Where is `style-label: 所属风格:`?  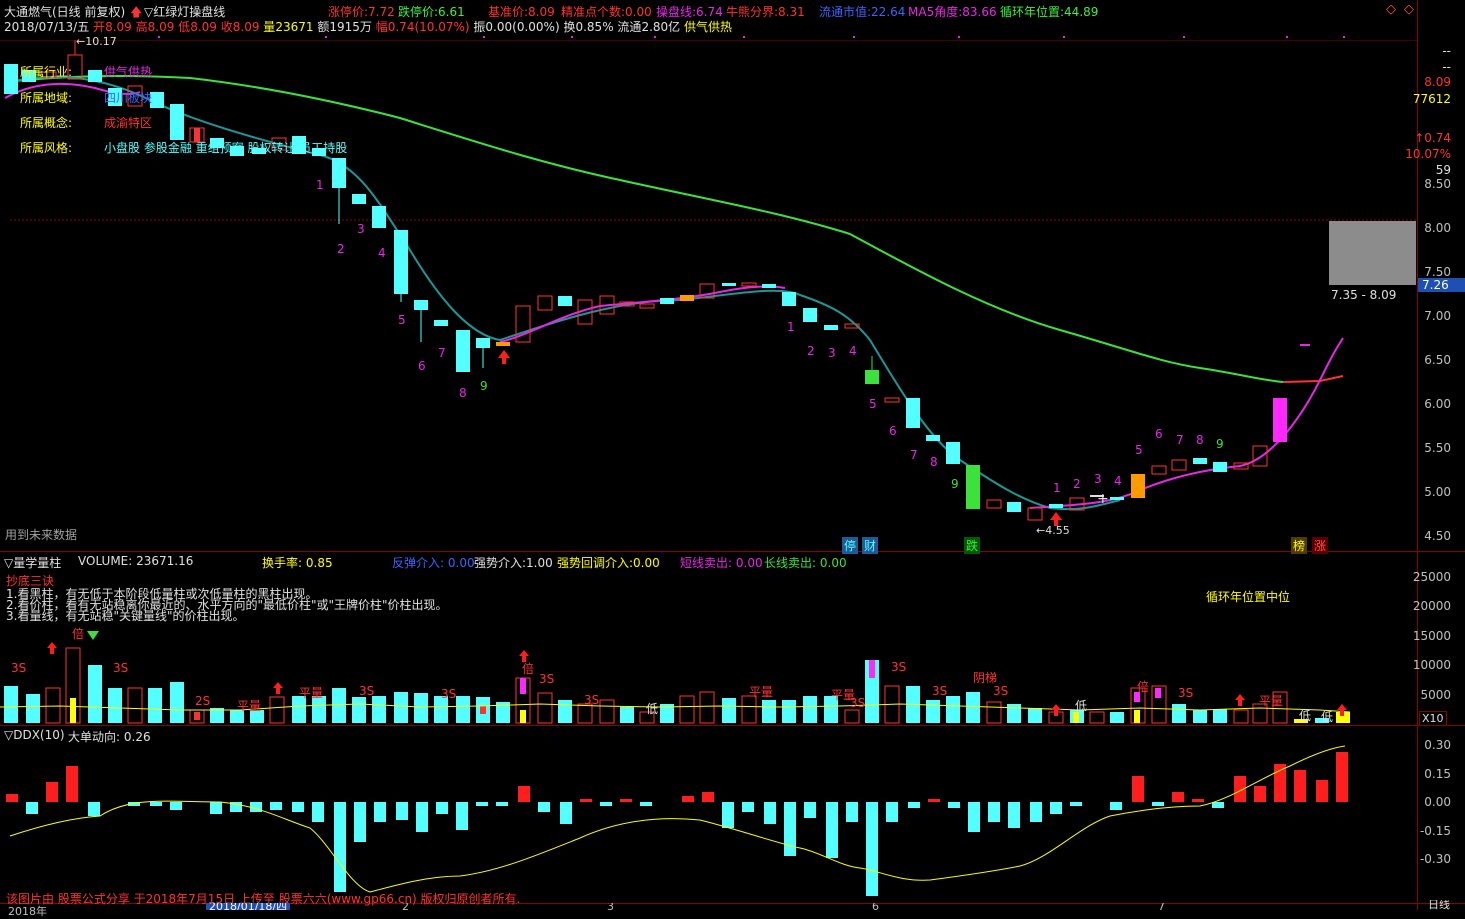
style-label: 所属风格: is located at coordinates (46, 148).